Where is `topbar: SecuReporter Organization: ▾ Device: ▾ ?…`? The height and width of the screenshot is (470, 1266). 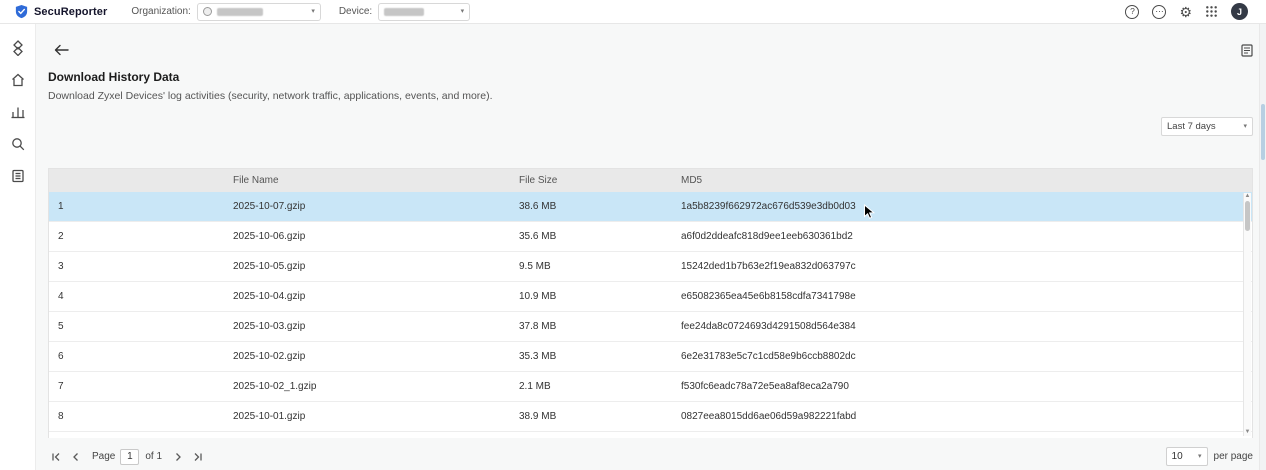
topbar: SecuReporter Organization: ▾ Device: ▾ ?… is located at coordinates (633, 12).